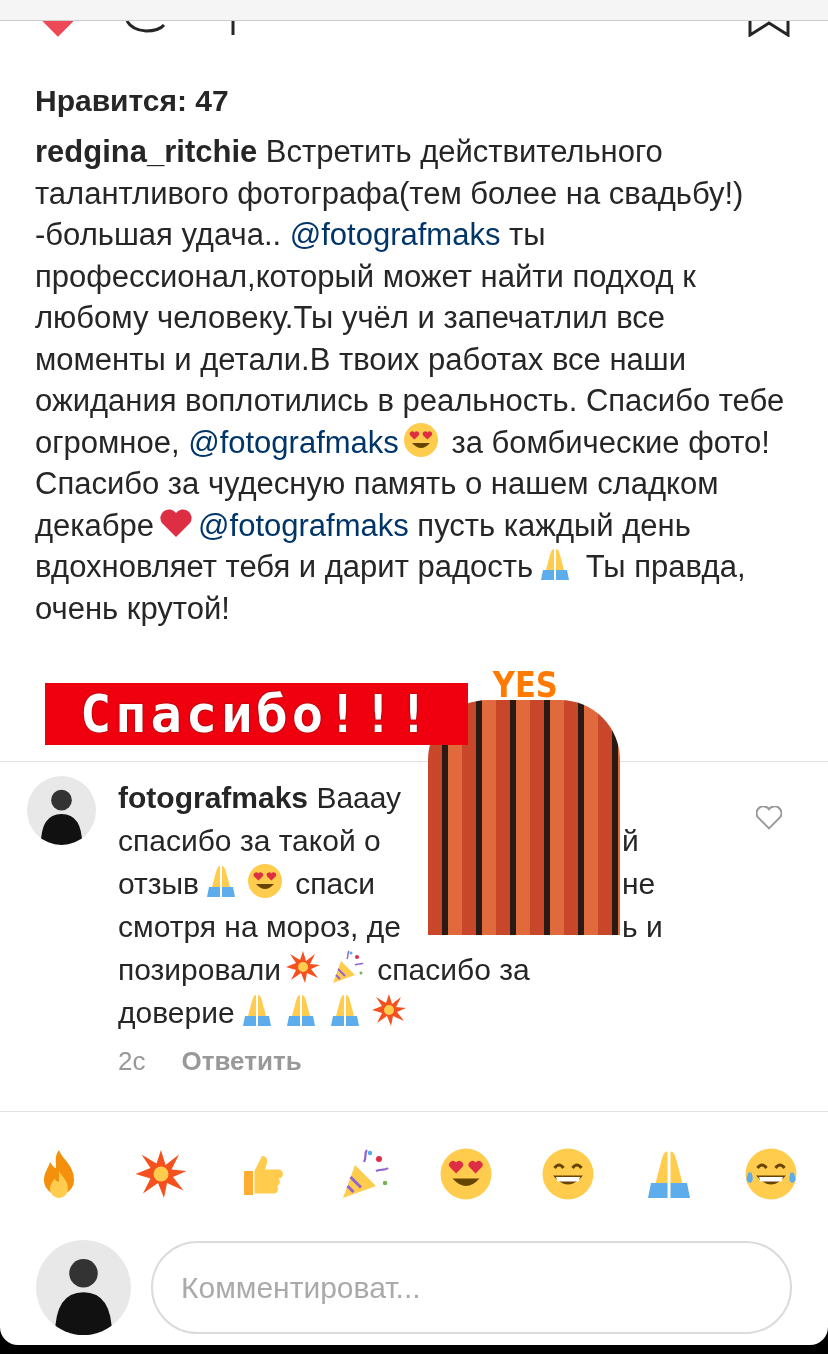  What do you see at coordinates (213, 797) in the screenshot?
I see `username-link: fotografmaks` at bounding box center [213, 797].